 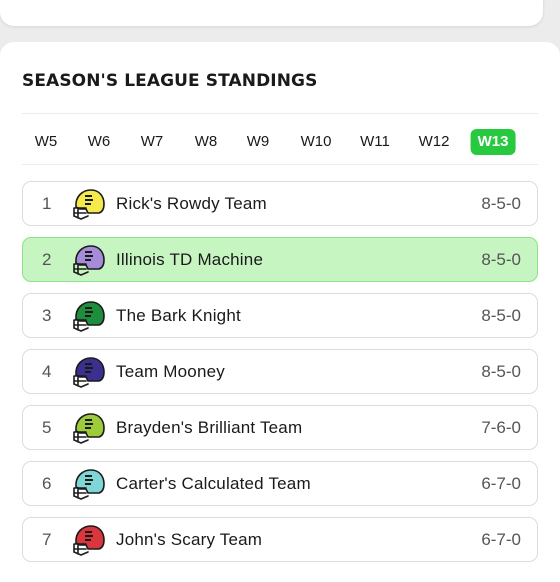 I want to click on week-tab-w9: W9, so click(x=258, y=142).